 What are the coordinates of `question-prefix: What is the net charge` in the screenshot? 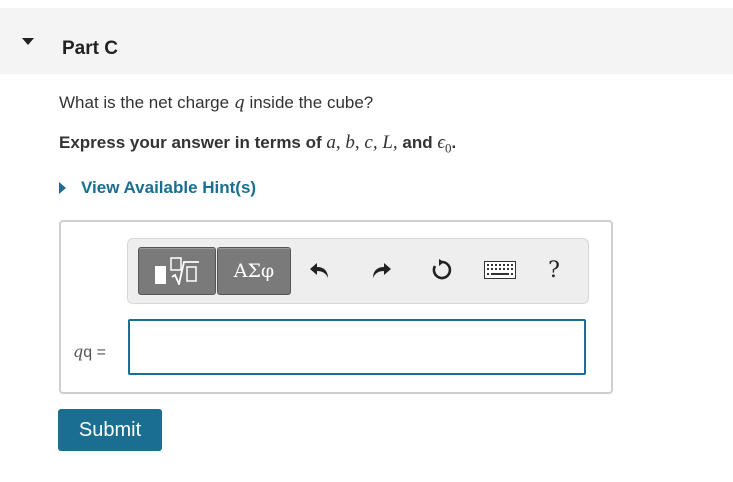 It's located at (146, 102).